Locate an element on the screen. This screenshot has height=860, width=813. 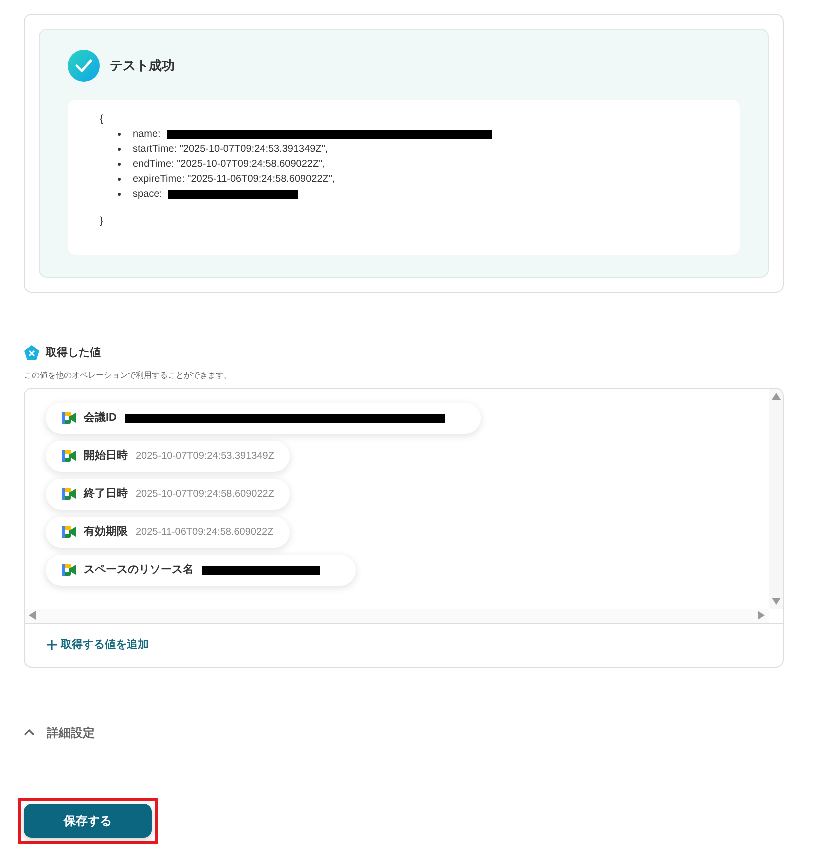
chip-label: スペースのリソース名 is located at coordinates (139, 570).